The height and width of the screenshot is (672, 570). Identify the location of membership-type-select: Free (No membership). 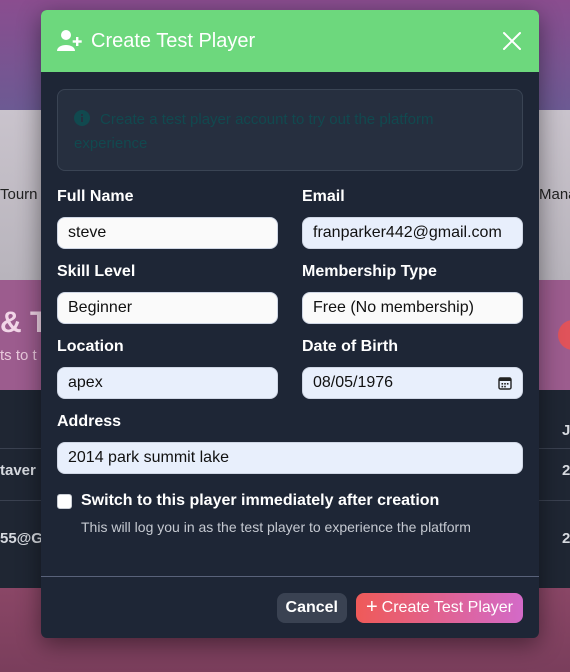
(412, 308).